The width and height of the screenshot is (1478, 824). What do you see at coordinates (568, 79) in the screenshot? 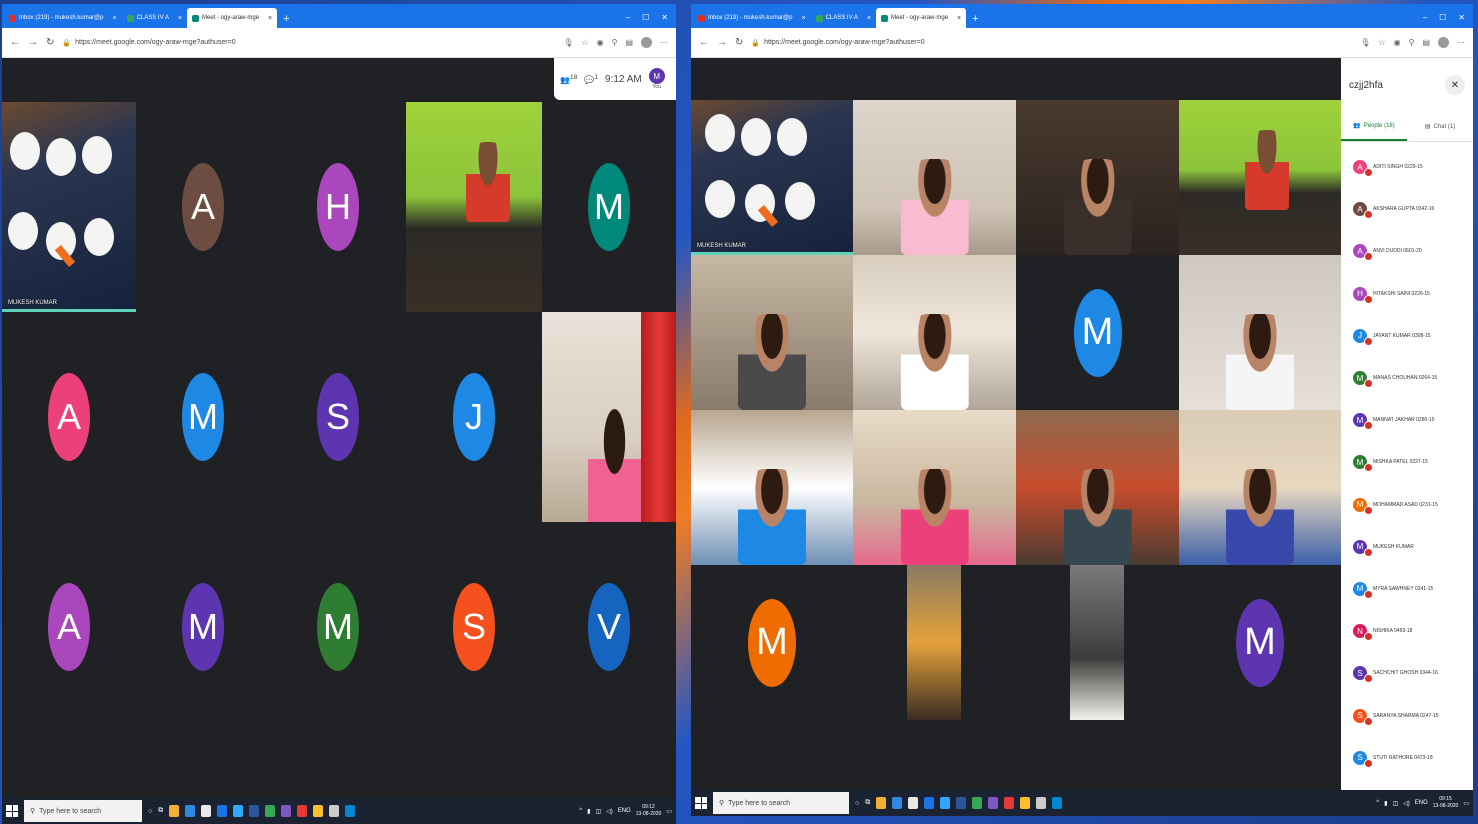
I see `people-icon: 👥18` at bounding box center [568, 79].